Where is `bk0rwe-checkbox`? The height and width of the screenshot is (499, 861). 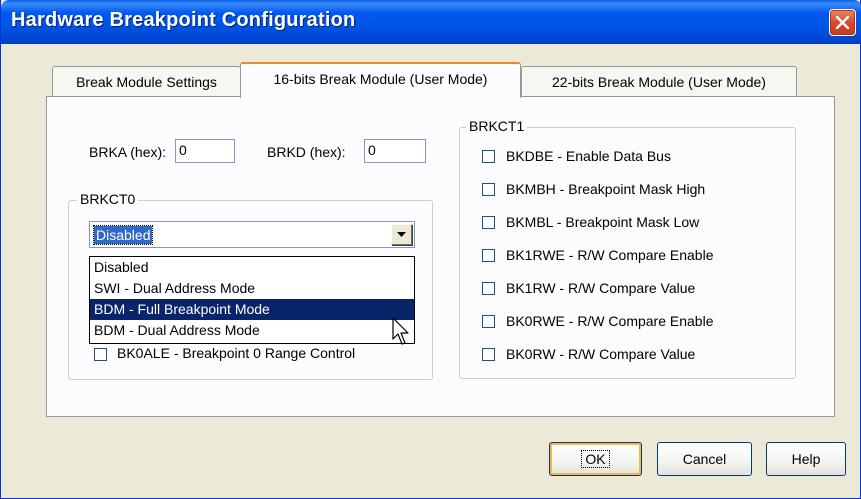 bk0rwe-checkbox is located at coordinates (488, 321).